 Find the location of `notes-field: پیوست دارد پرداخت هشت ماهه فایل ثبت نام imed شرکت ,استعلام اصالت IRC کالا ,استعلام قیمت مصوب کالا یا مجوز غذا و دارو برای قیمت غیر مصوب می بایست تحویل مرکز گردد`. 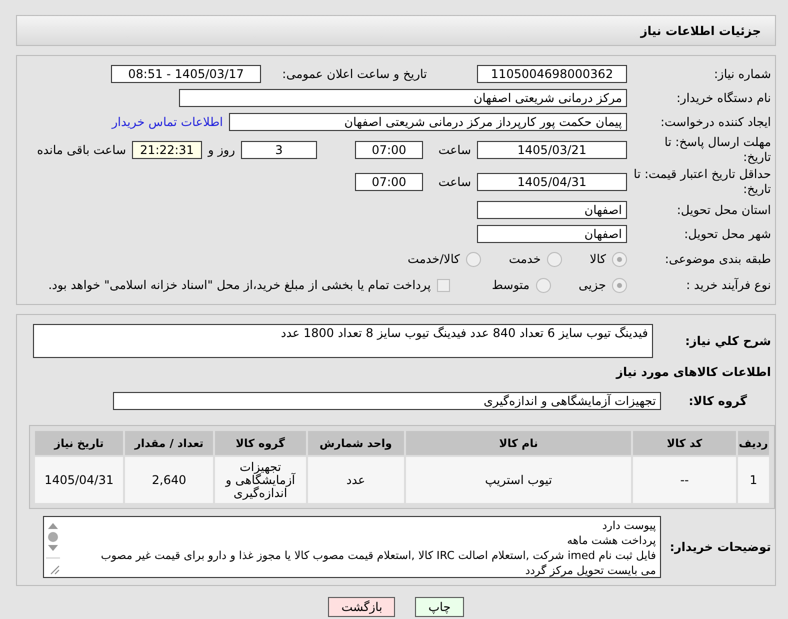

notes-field: پیوست دارد پرداخت هشت ماهه فایل ثبت نام imed شرکت ,استعلام اصالت IRC کالا ,استعلام قیمت مصوب کالا یا مجوز غذا و دارو برای قیمت غیر مصوب می بایست تحویل مرکز گردد is located at coordinates (352, 547).